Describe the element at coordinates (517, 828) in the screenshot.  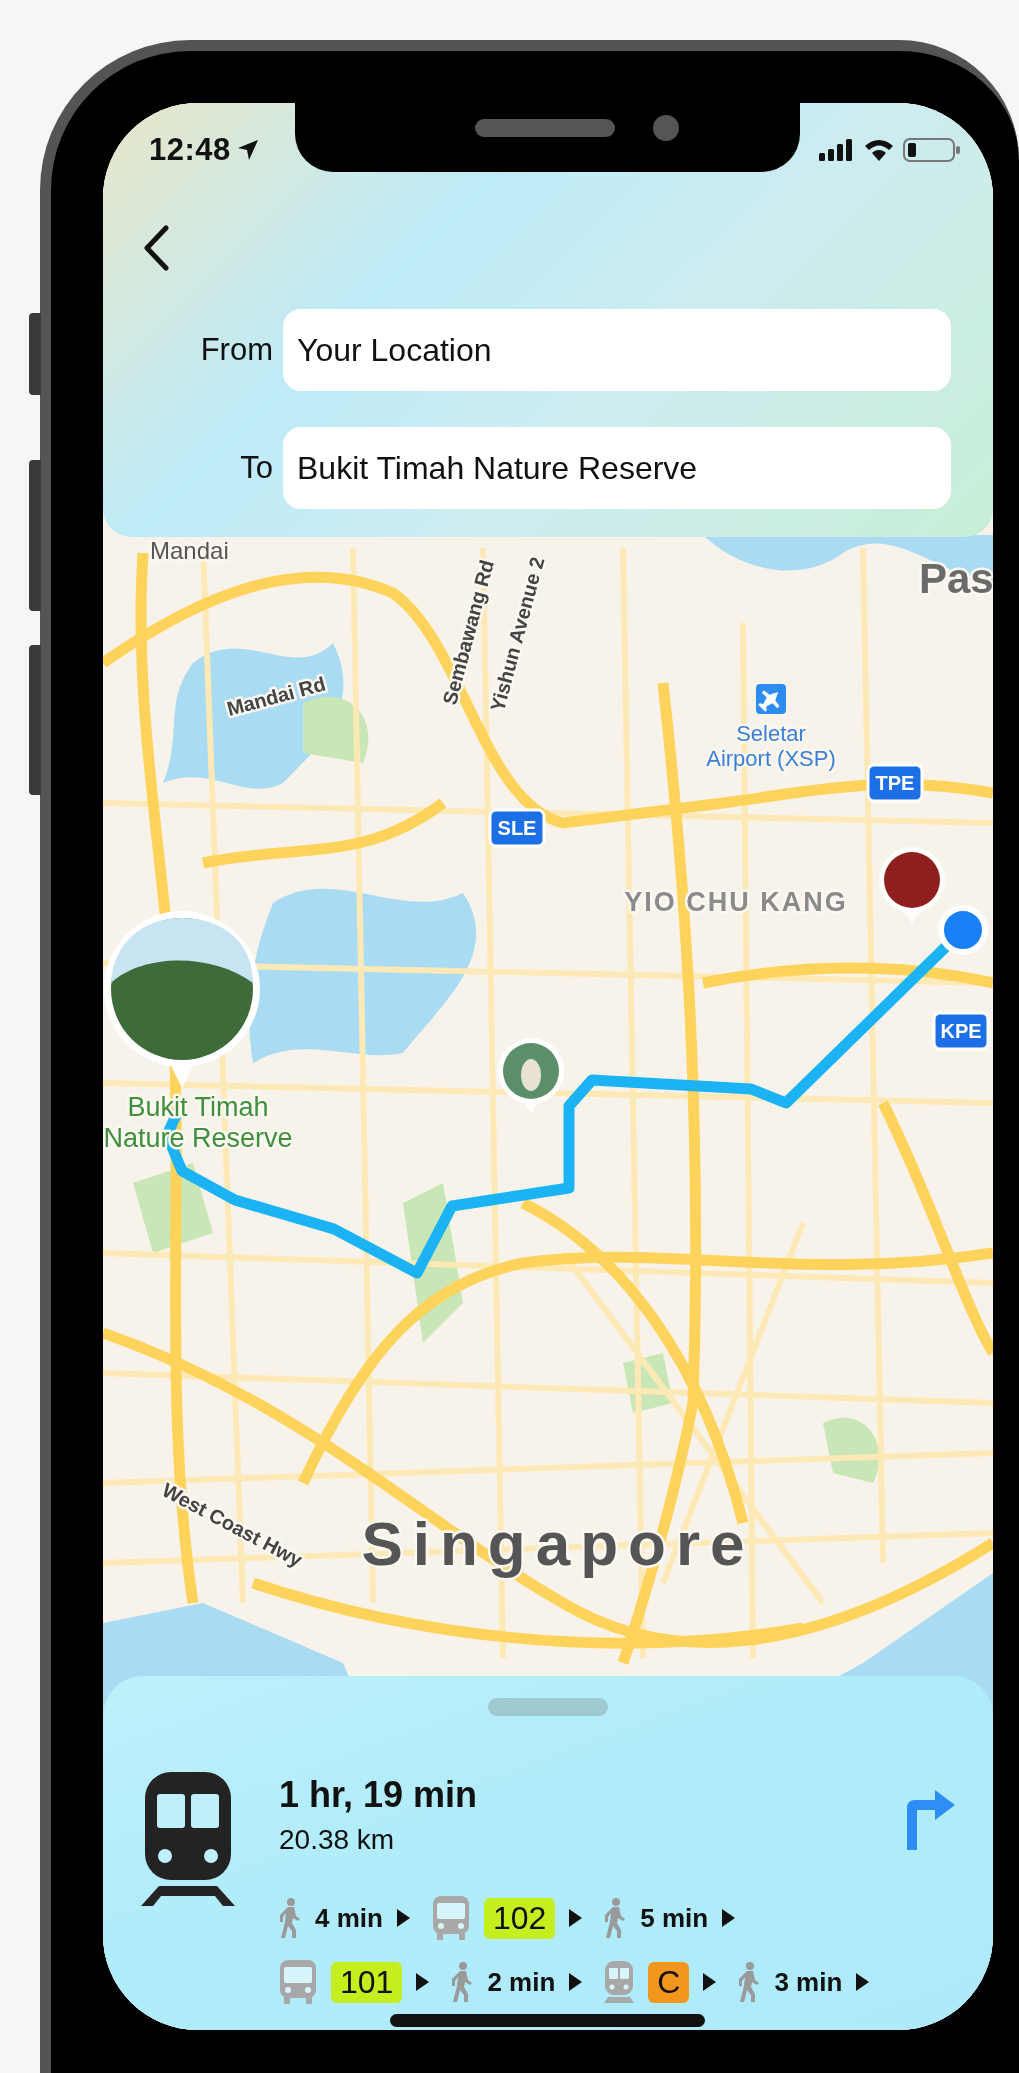
I see `highway-shield: SLE` at that location.